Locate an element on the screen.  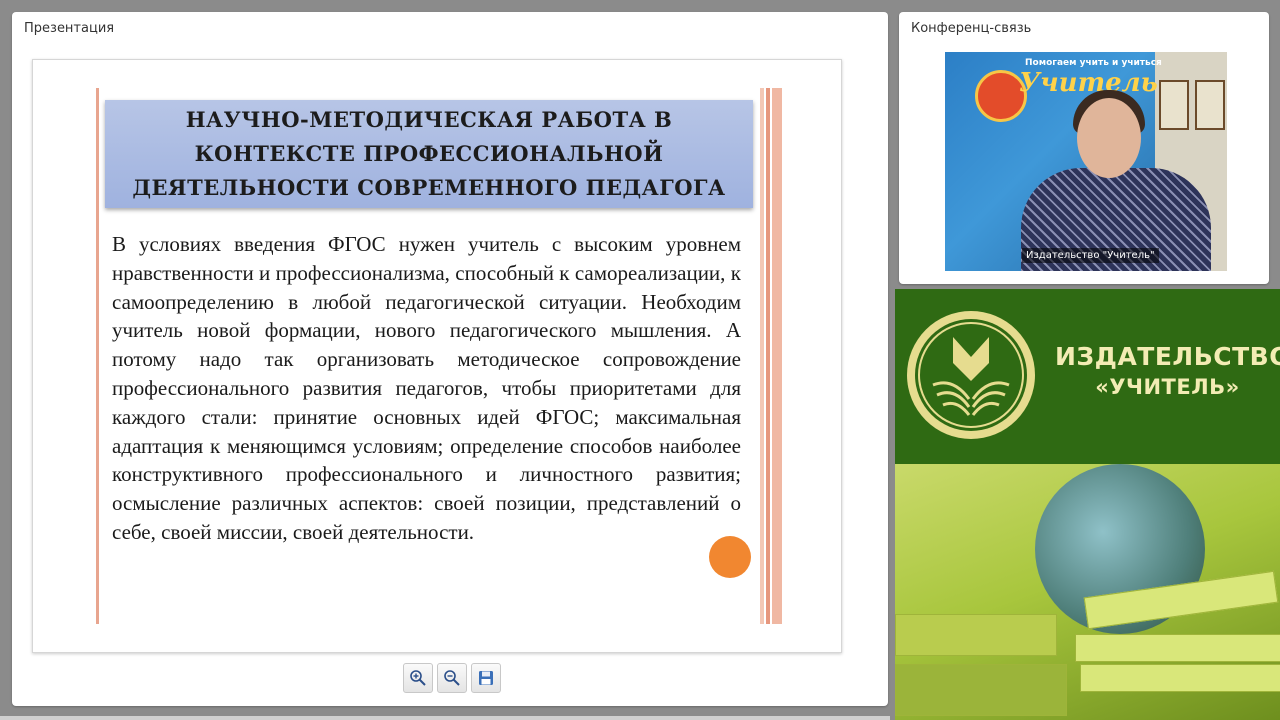
publisher-banner-line1: ИЗДАТЕЛЬСТВО is located at coordinates (1167, 356).